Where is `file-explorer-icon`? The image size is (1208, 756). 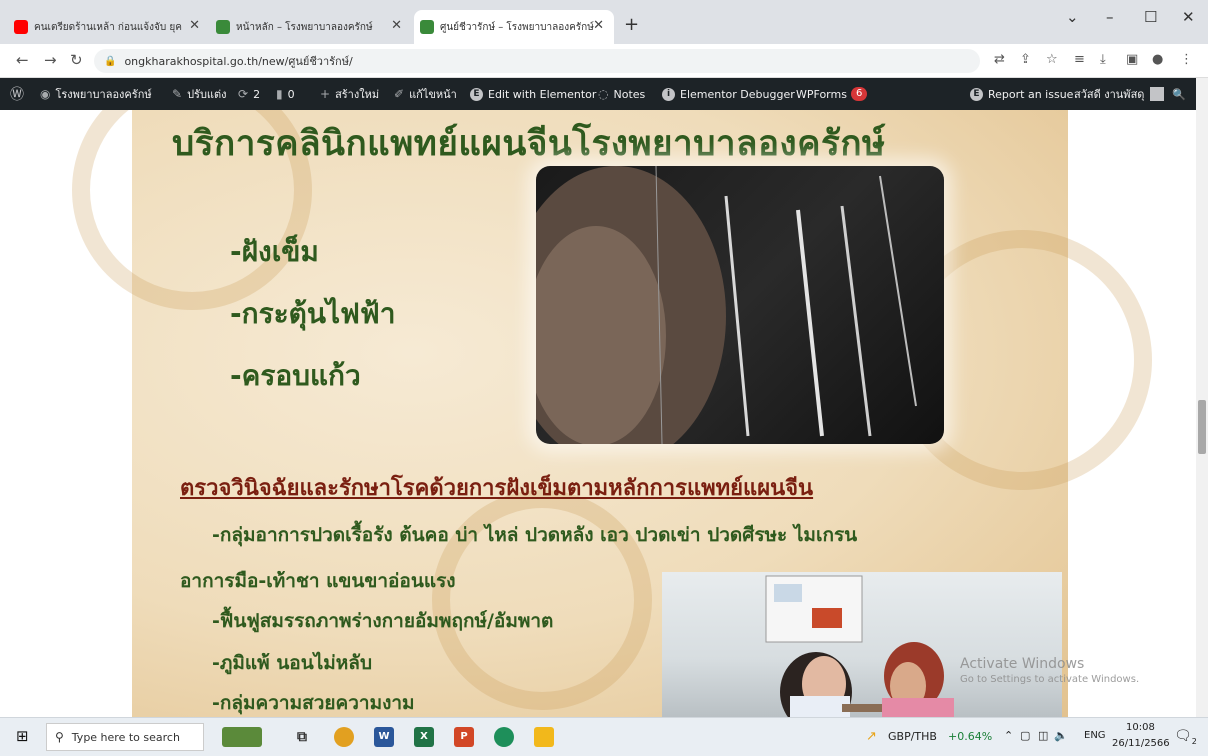
file-explorer-icon is located at coordinates (544, 737).